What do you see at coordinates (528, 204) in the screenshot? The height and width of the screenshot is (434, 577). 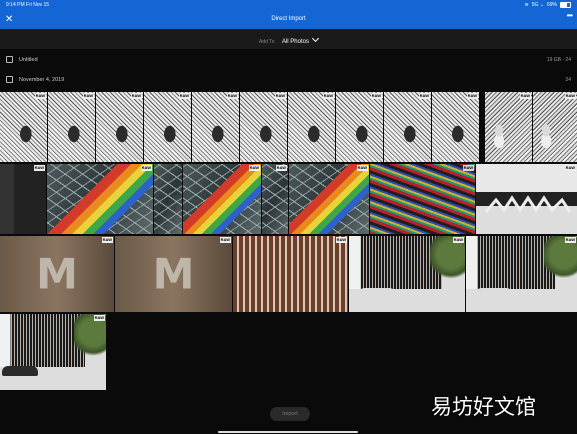 I see `mural-graphic` at bounding box center [528, 204].